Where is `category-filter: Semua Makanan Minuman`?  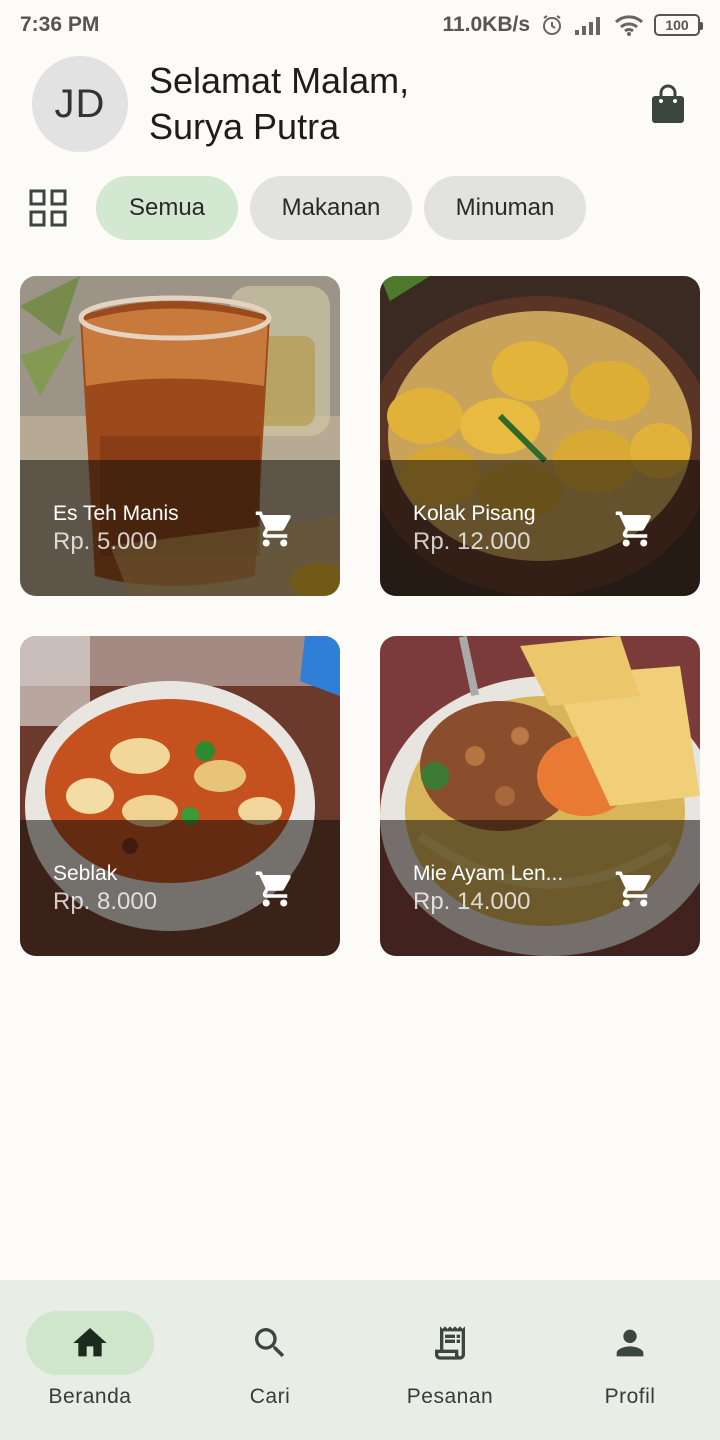
category-filter: Semua Makanan Minuman is located at coordinates (311, 208).